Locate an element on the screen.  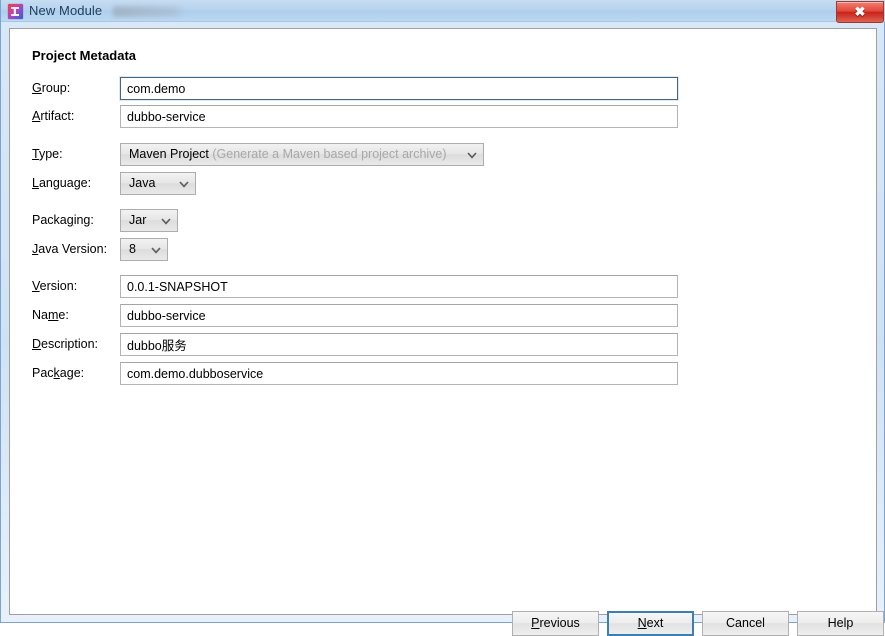
artifact-input is located at coordinates (399, 116).